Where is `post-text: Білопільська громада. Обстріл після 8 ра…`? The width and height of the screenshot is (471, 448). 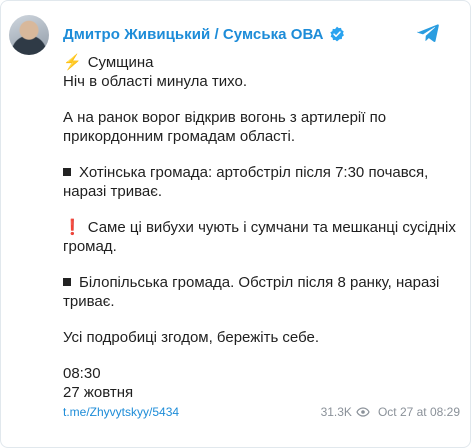 post-text: Білопільська громада. Обстріл після 8 ра… is located at coordinates (259, 282).